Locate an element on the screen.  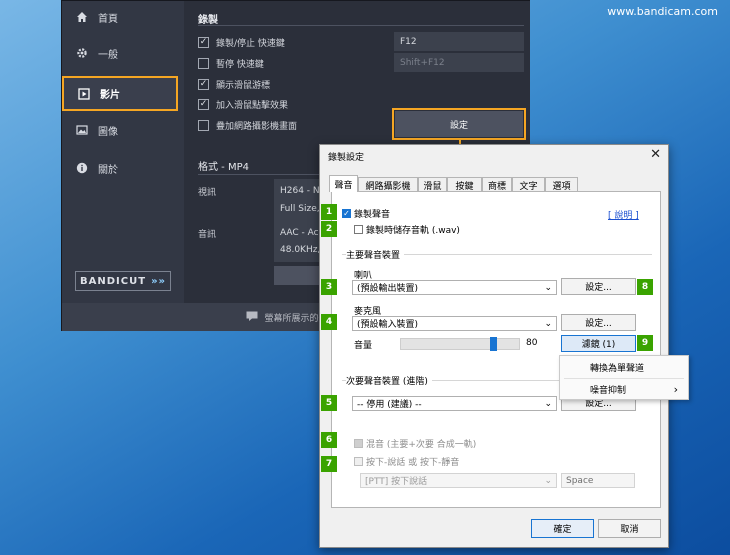
click-effect-checkbox: ✓ 加入滑鼠點擊效果 is located at coordinates (243, 104).